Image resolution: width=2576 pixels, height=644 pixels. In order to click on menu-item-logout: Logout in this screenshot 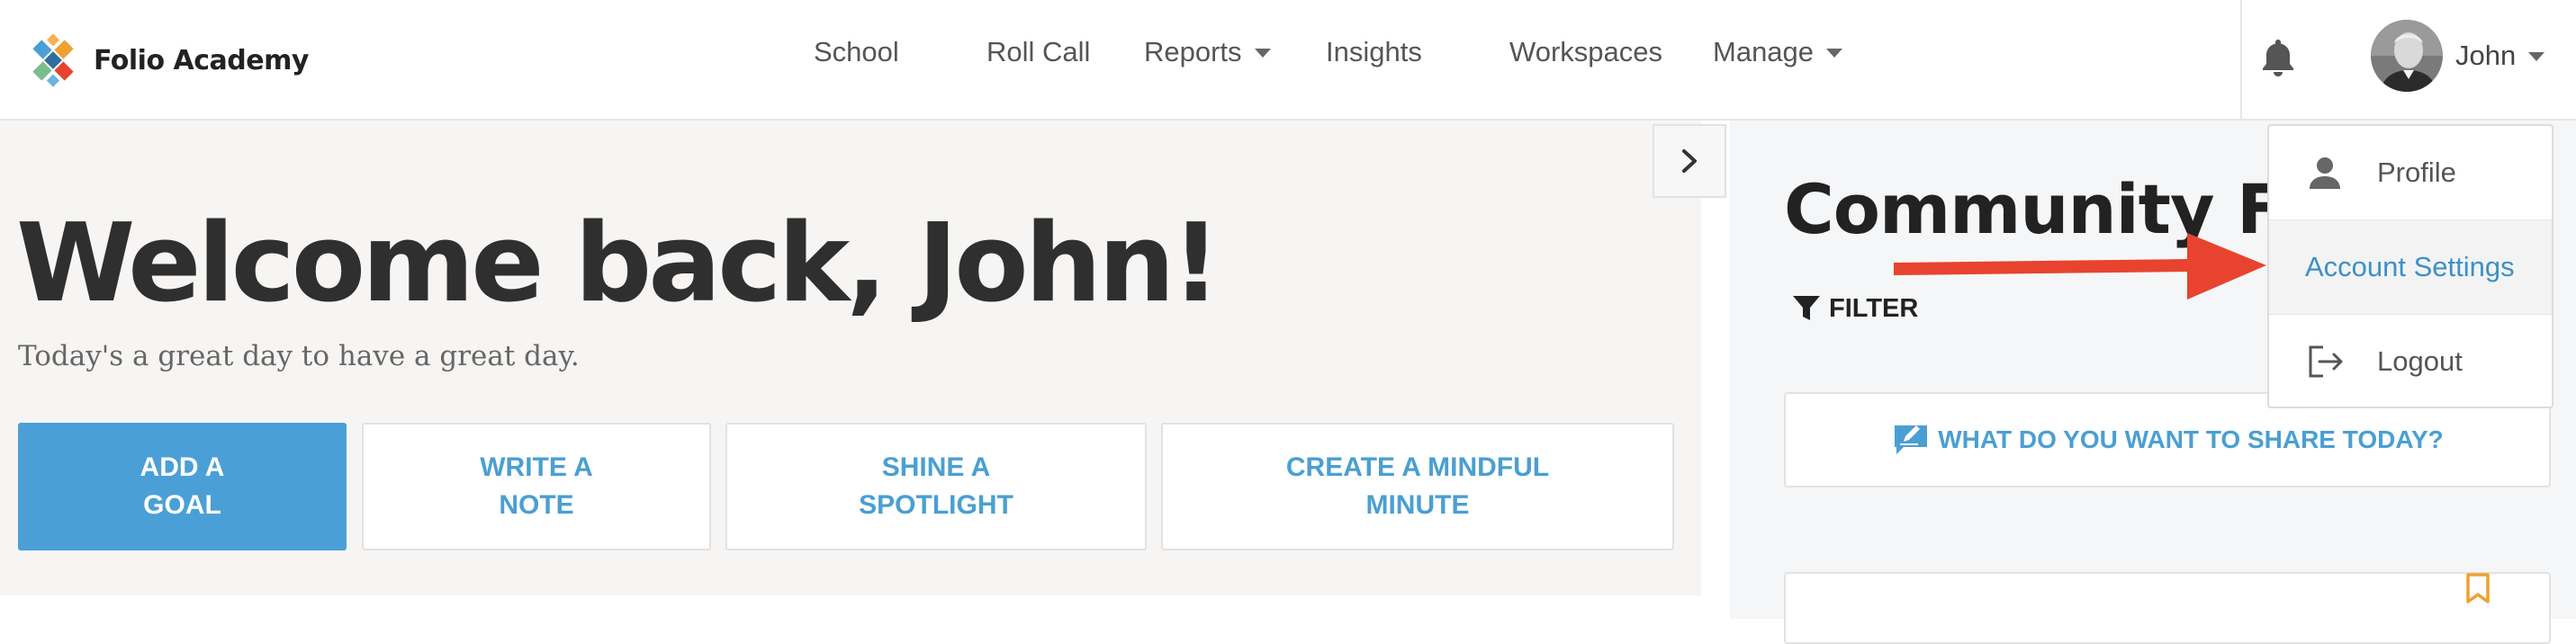, I will do `click(2410, 361)`.